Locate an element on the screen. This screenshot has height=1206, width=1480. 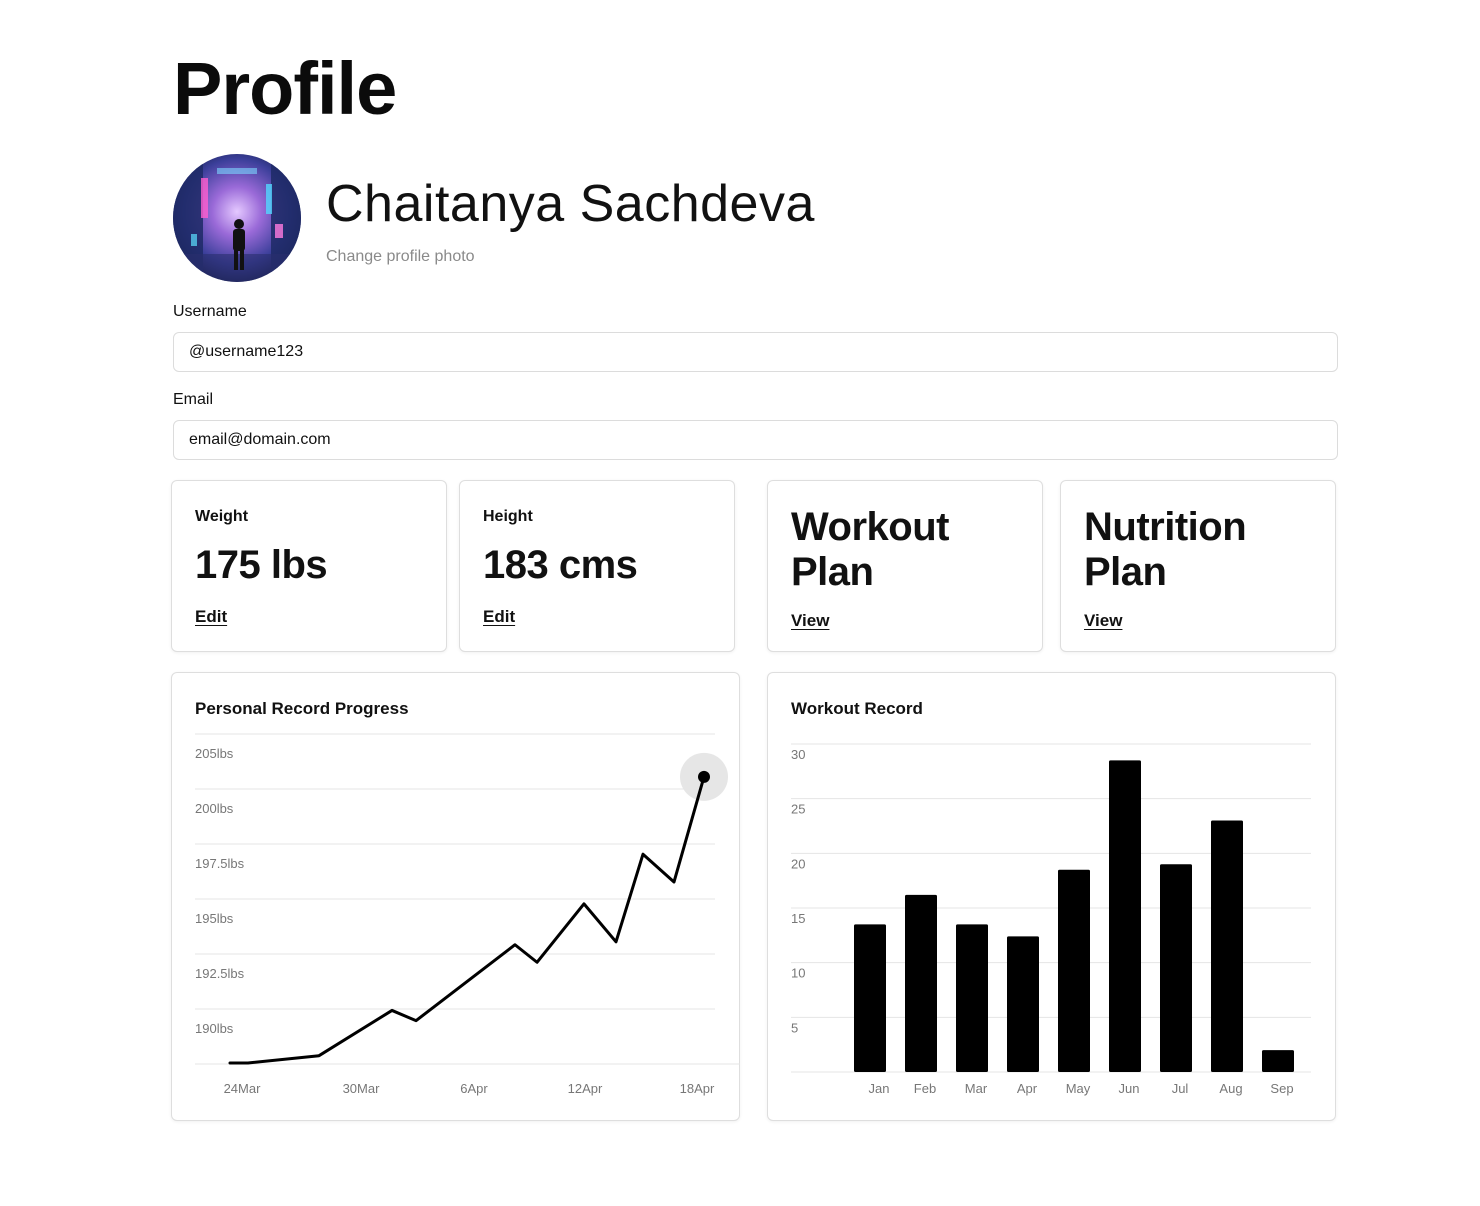
bar-chart-y-tick-label: 30 is located at coordinates (798, 754).